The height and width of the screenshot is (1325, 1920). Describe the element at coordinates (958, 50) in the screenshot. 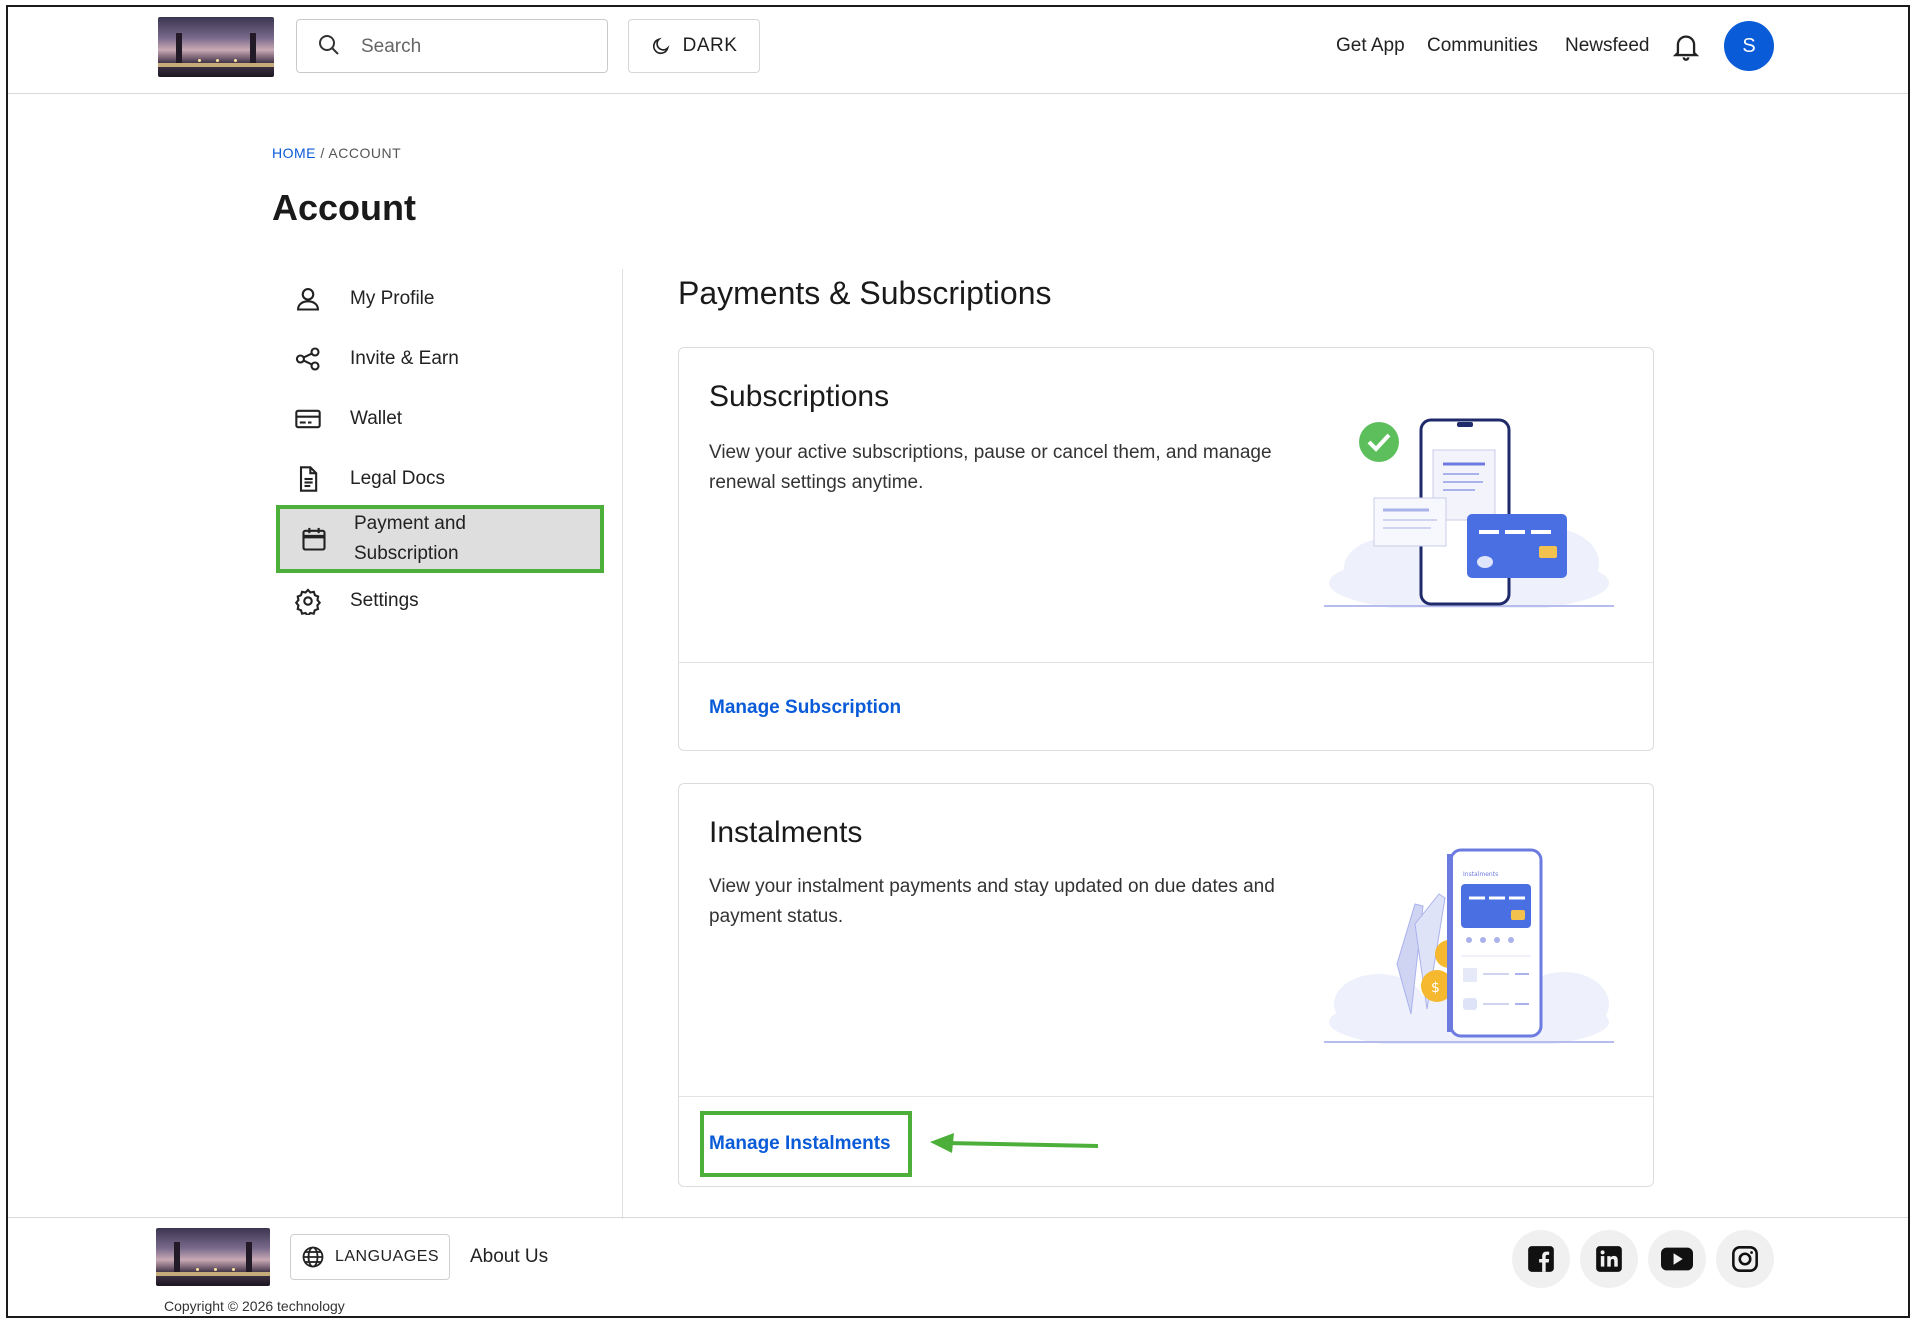

I see `top-header: DARK Get App Communities Newsfeed S` at that location.